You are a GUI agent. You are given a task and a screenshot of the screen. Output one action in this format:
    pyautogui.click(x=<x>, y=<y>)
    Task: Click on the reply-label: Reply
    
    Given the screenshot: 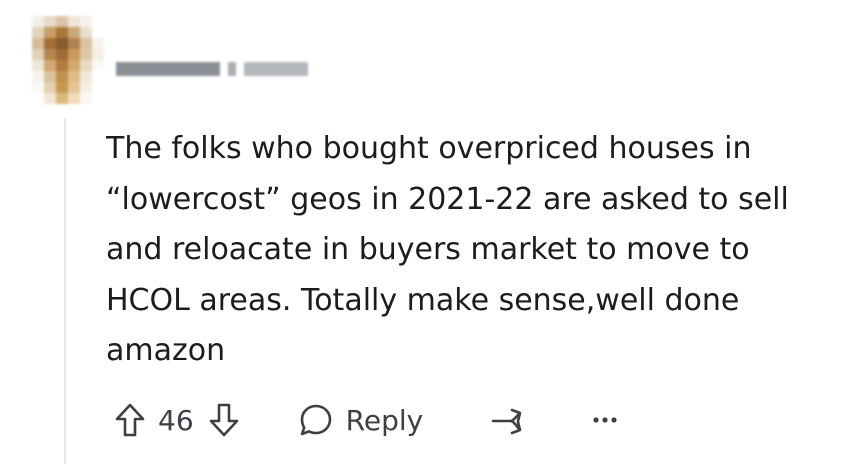 What is the action you would take?
    pyautogui.click(x=384, y=420)
    